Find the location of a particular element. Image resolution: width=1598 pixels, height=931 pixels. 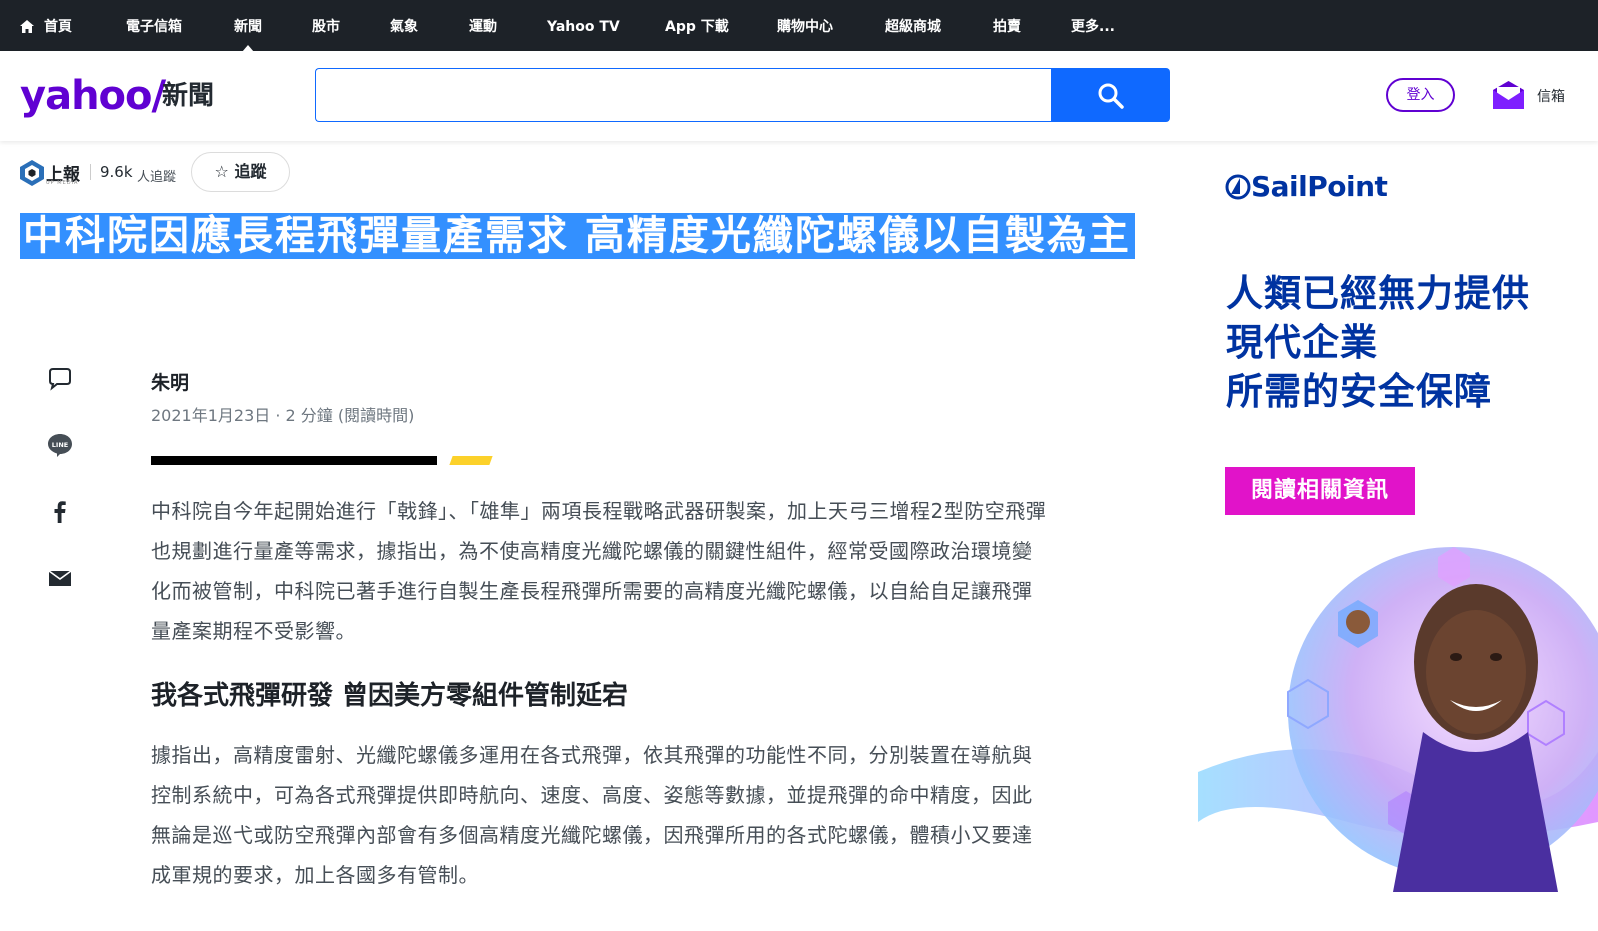

email-share-icon is located at coordinates (60, 578).